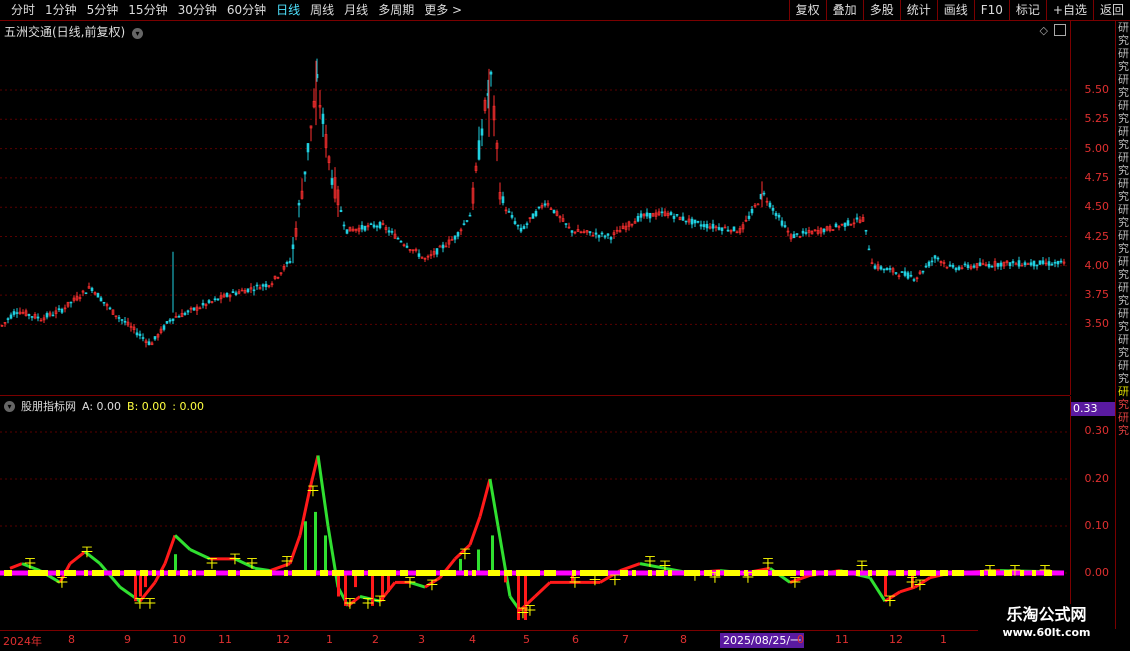 This screenshot has width=1130, height=651. What do you see at coordinates (61, 10) in the screenshot?
I see `period-tab-1: 1分钟` at bounding box center [61, 10].